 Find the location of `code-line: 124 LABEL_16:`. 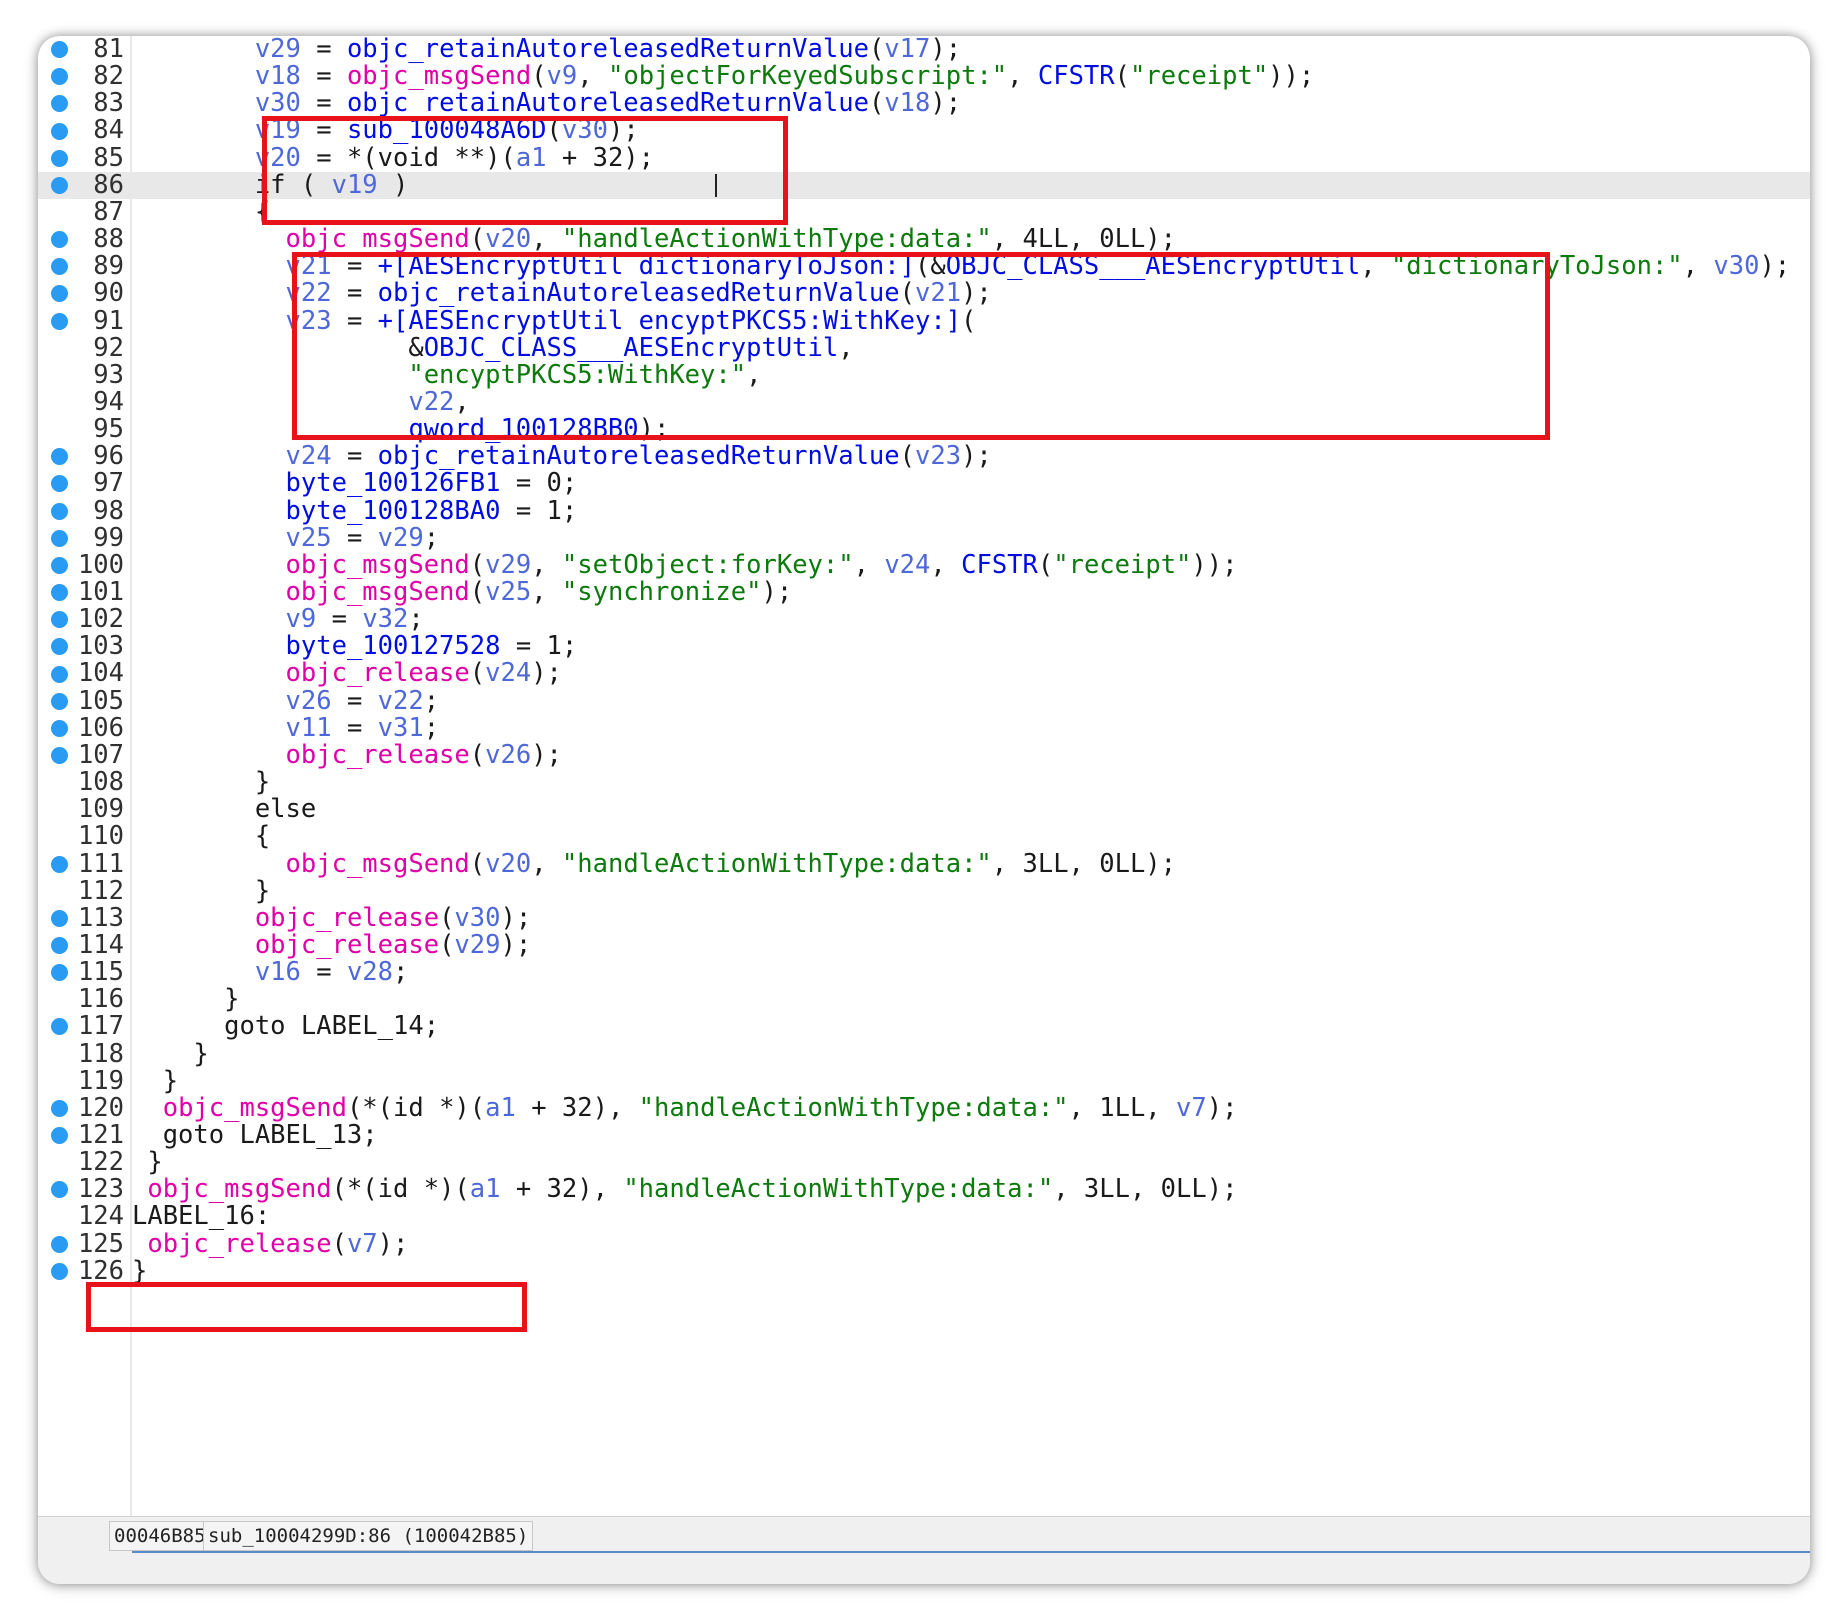

code-line: 124 LABEL_16: is located at coordinates (924, 1216).